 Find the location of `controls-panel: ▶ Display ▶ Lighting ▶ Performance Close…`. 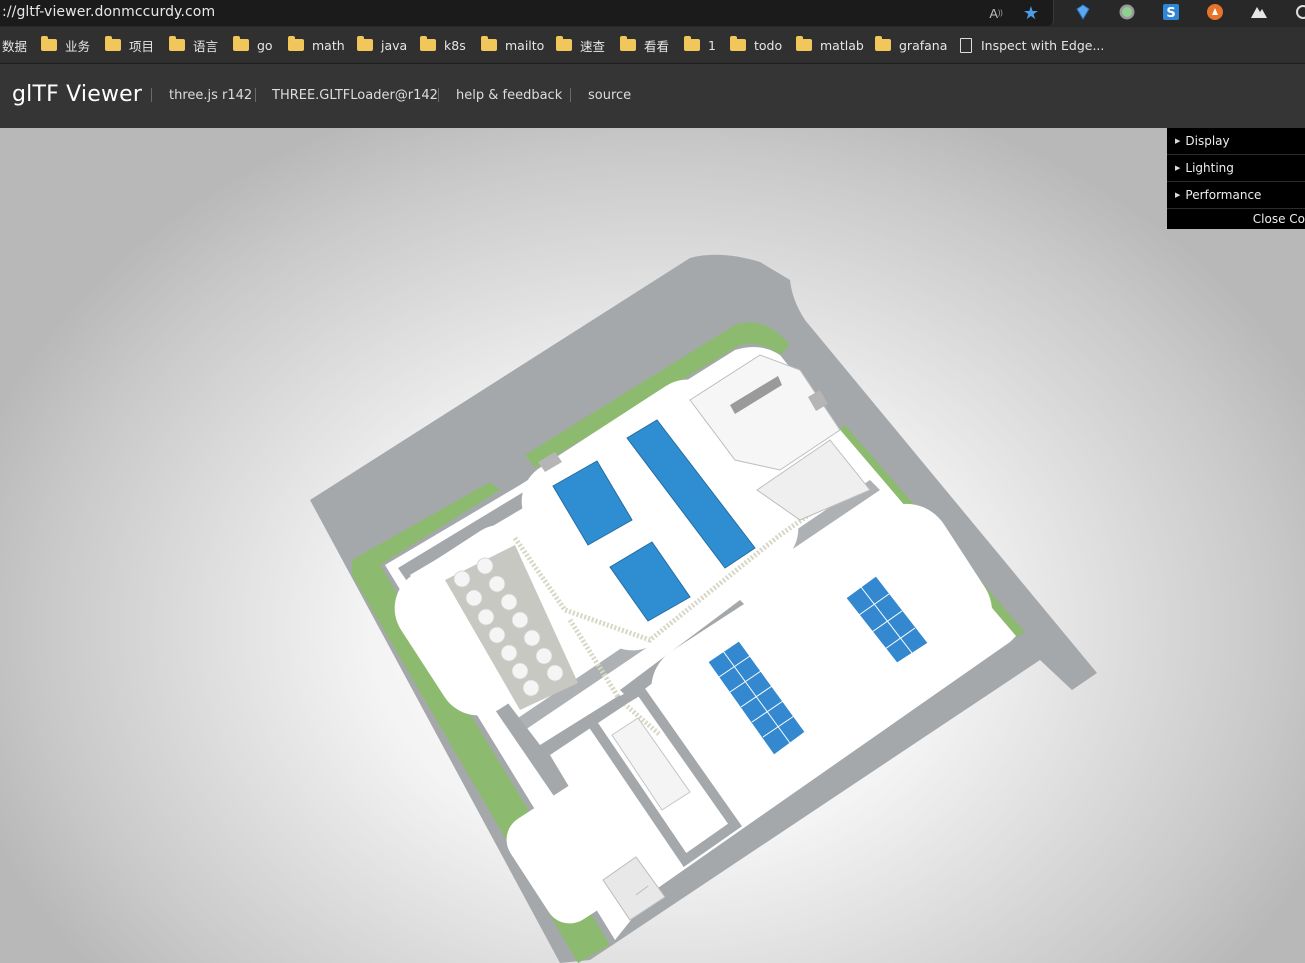

controls-panel: ▶ Display ▶ Lighting ▶ Performance Close… is located at coordinates (1236, 178).